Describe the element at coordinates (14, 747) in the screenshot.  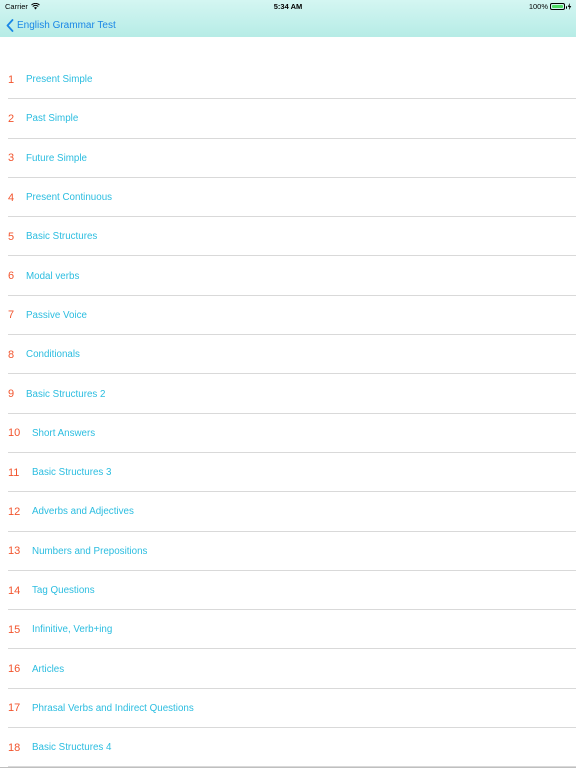
I see `item-number: 18` at that location.